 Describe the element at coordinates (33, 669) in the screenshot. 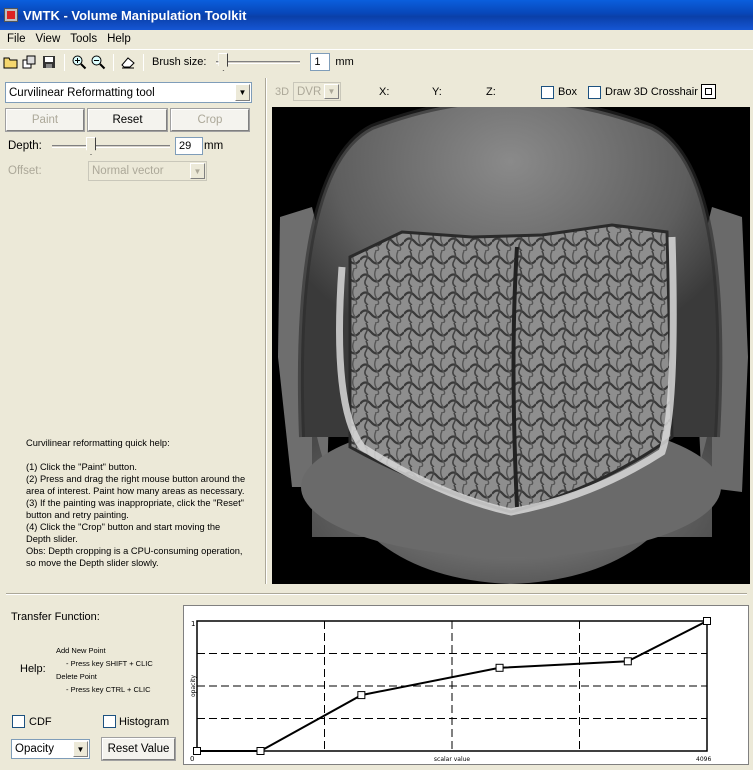

I see `tf-help-label: Help:` at that location.